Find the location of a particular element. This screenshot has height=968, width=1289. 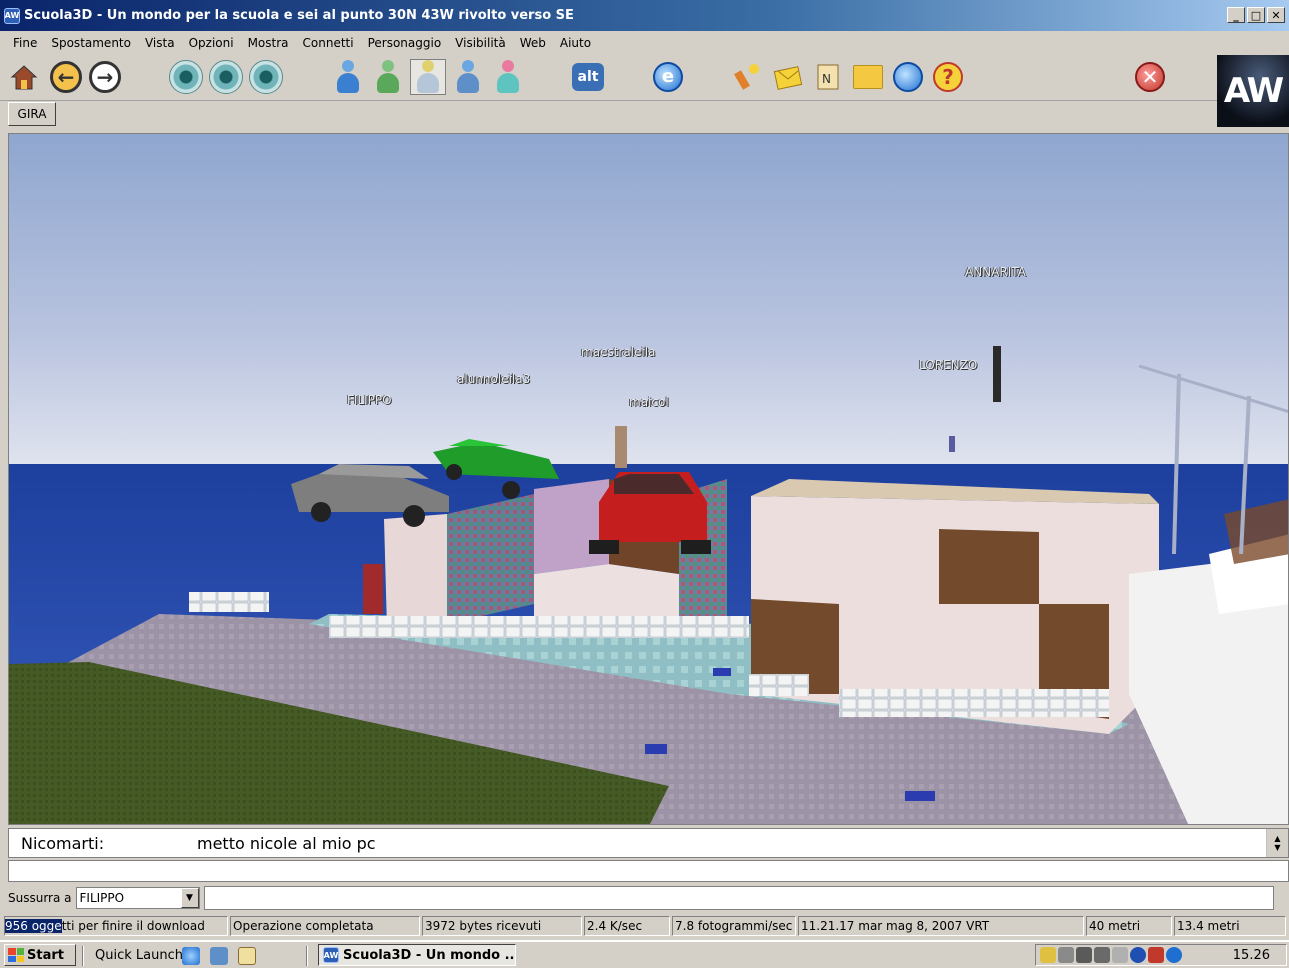

avatar-lorenzo is located at coordinates (997, 374).